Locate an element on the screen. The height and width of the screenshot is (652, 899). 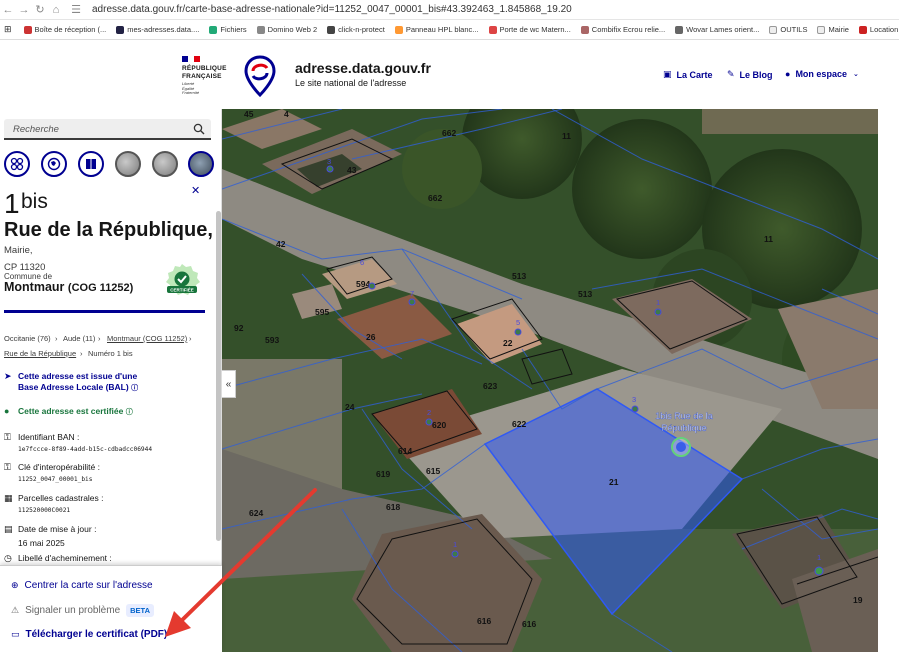
home-icon: ⌂ is located at coordinates (56, 10).